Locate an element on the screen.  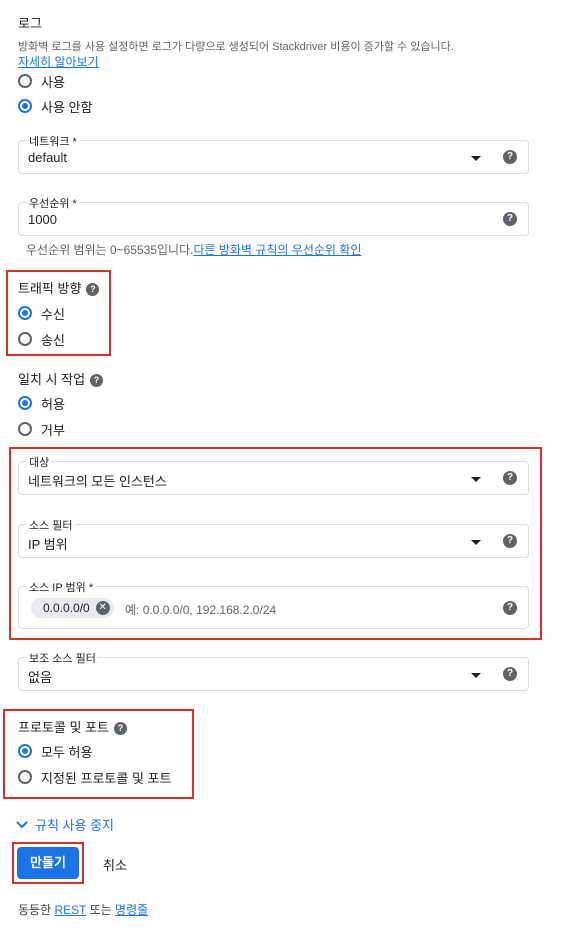
direction-option-ingress: 수신 is located at coordinates (41, 313).